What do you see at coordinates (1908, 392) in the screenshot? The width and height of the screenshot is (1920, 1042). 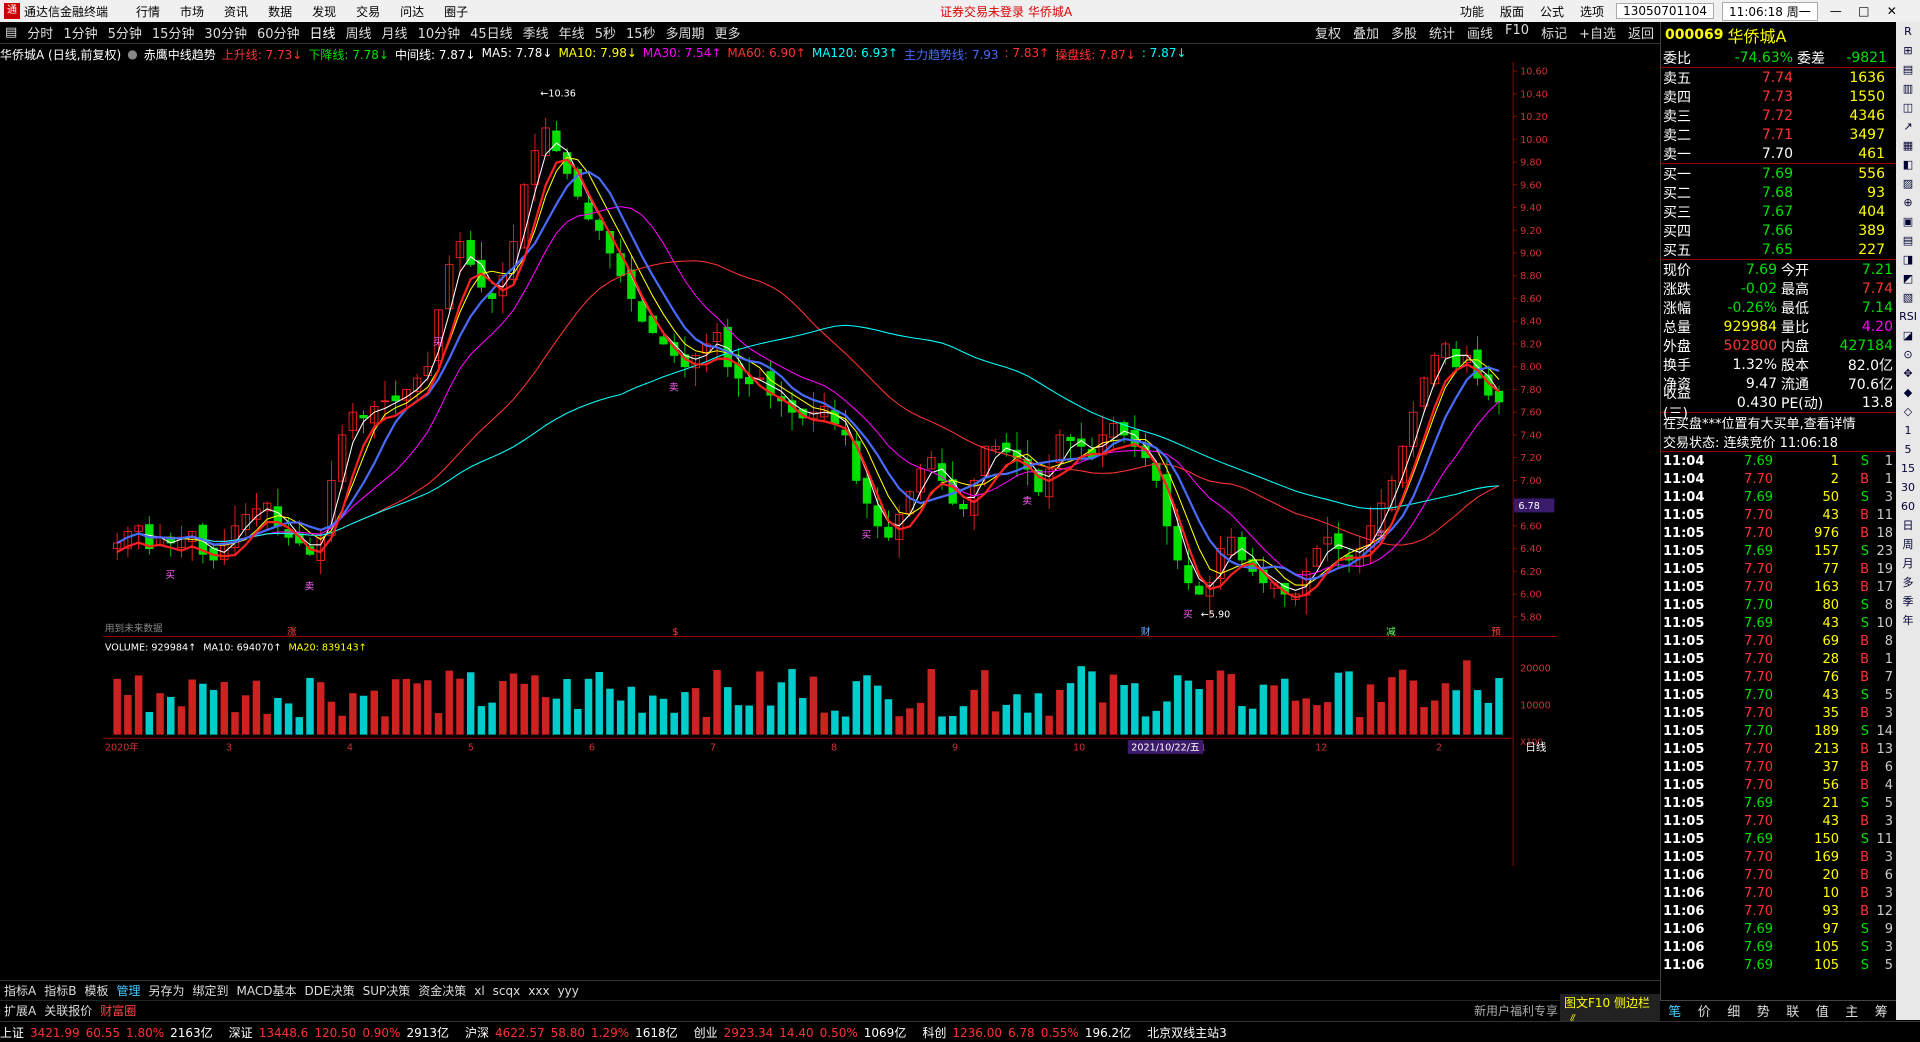 I see `toolbar-button-19: ◆` at bounding box center [1908, 392].